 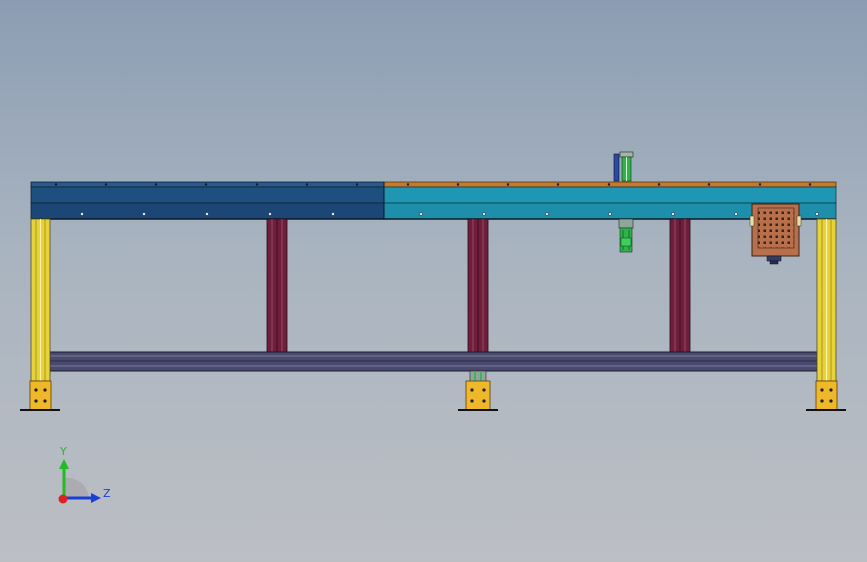 I want to click on motor-bottom, so click(x=626, y=235).